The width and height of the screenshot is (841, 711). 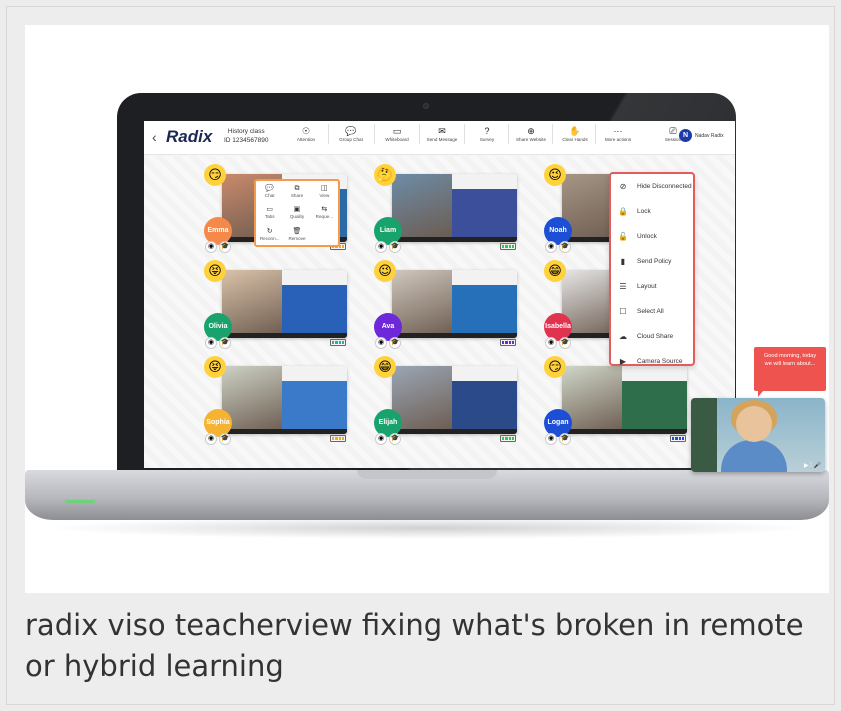 I want to click on menu-item-label: Unlock, so click(x=647, y=236).